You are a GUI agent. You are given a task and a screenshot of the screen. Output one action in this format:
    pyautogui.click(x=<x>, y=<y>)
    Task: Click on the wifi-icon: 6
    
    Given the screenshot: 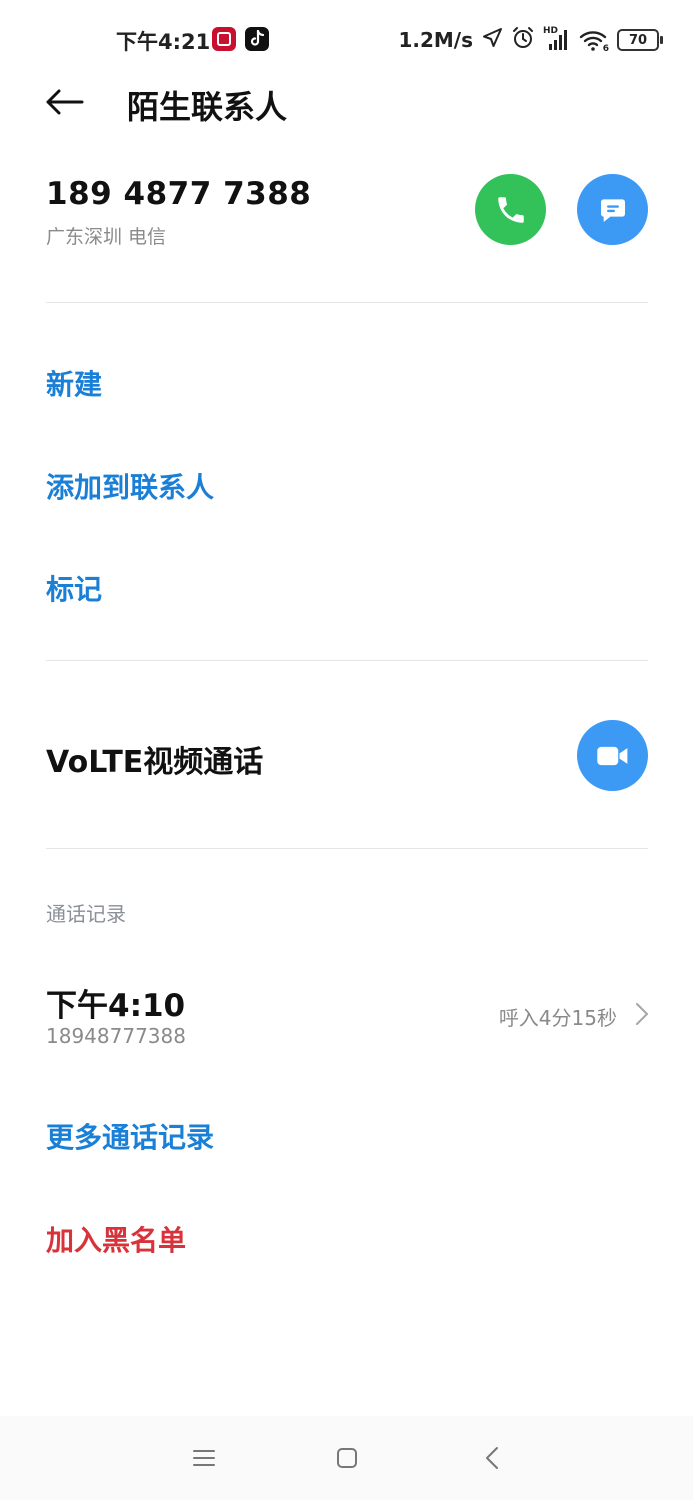 What is the action you would take?
    pyautogui.click(x=594, y=41)
    